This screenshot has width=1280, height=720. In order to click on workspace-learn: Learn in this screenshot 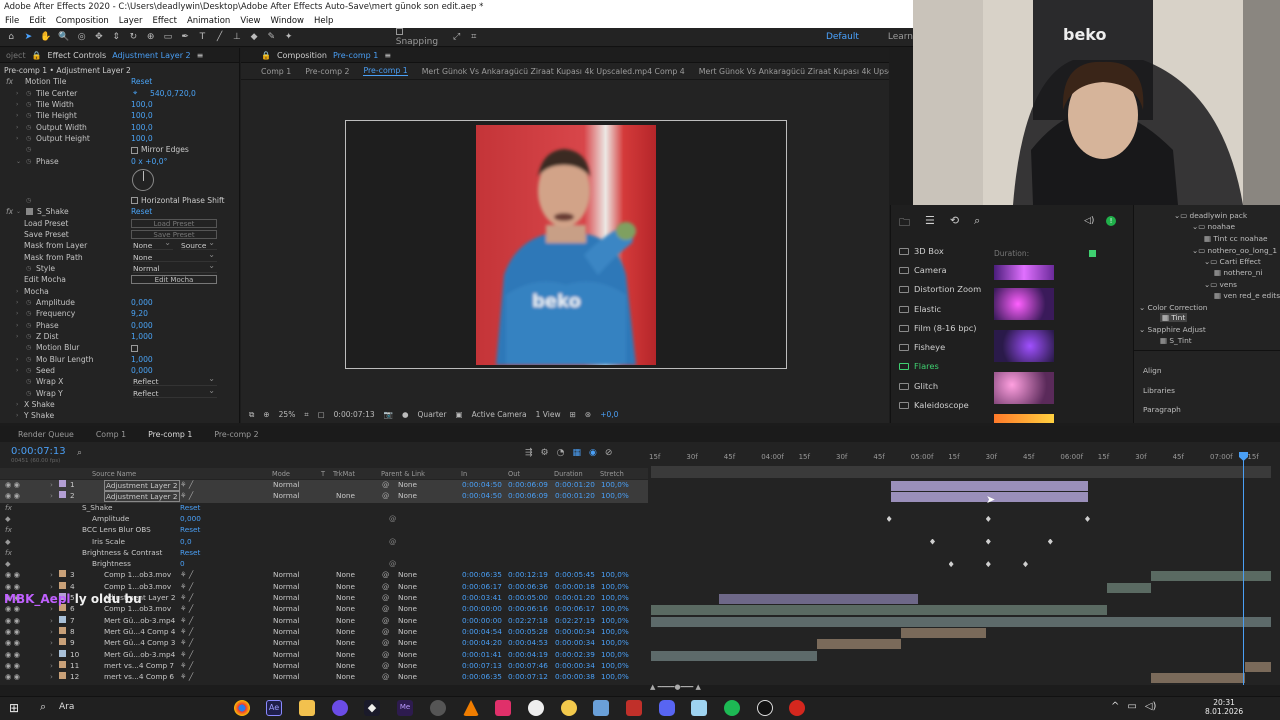, I will do `click(900, 37)`.